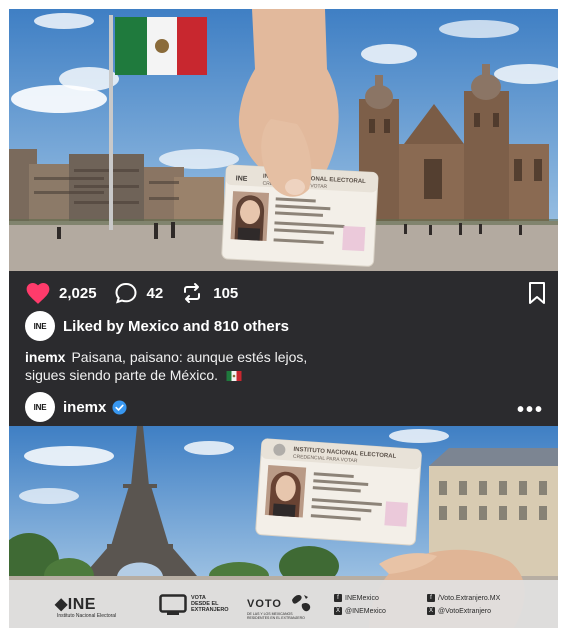  I want to click on ine-logo: ◆INE, so click(75, 604).